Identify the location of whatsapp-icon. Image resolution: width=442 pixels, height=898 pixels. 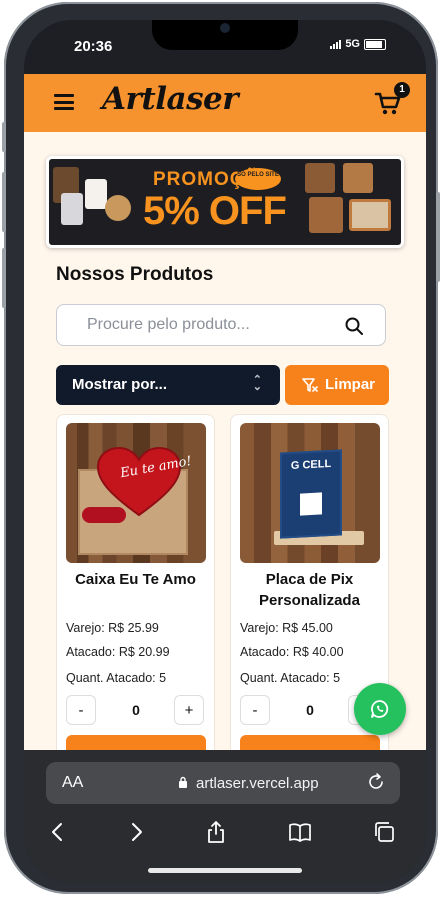
(380, 709).